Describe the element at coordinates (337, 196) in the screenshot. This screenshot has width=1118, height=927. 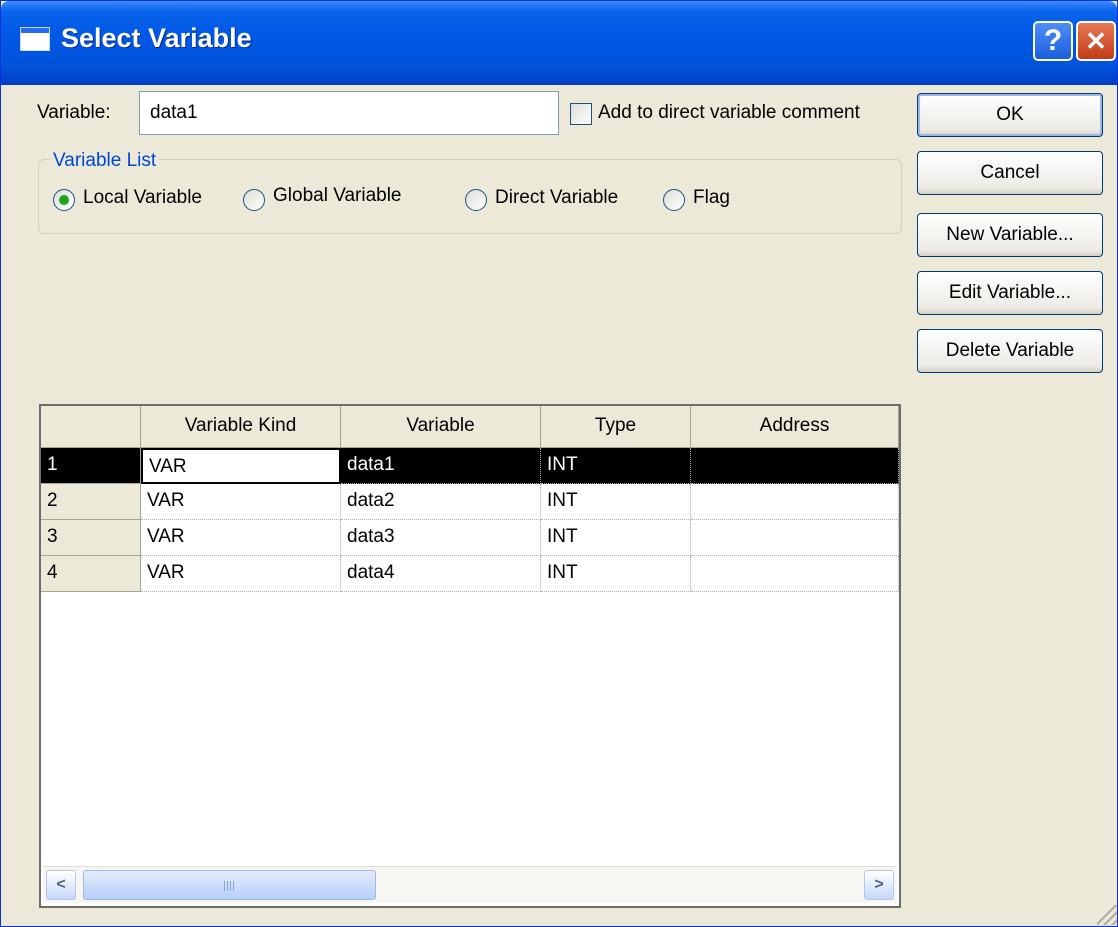
I see `radio-global-variable-label: Global Variable` at that location.